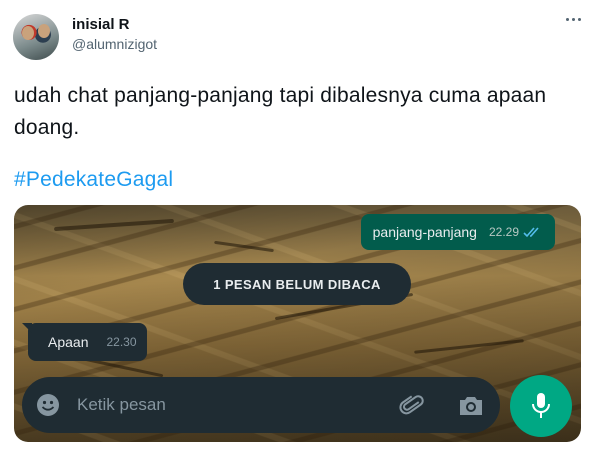  I want to click on double-check-icon, so click(531, 232).